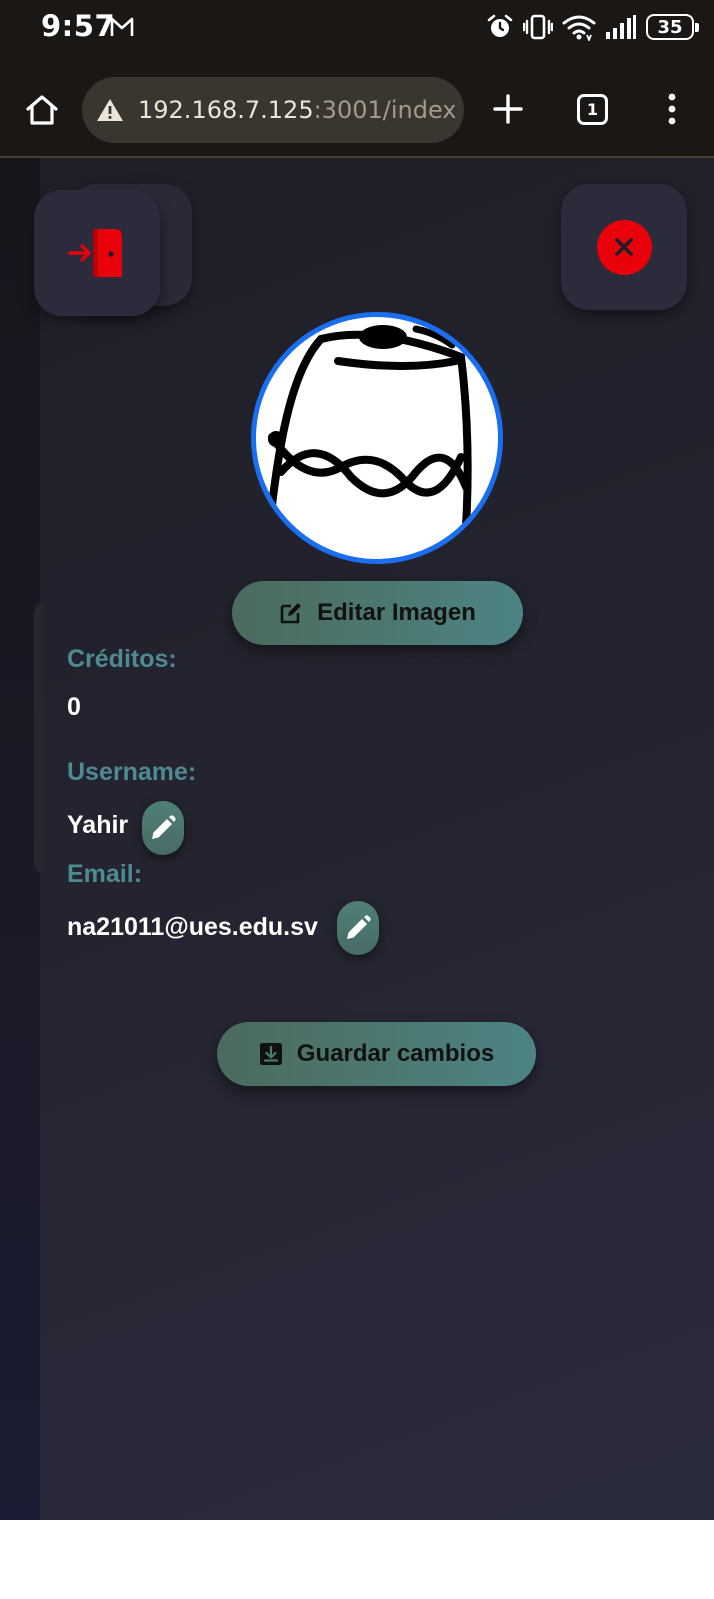 The image size is (714, 1599). What do you see at coordinates (78, 26) in the screenshot?
I see `status-time: 9:57` at bounding box center [78, 26].